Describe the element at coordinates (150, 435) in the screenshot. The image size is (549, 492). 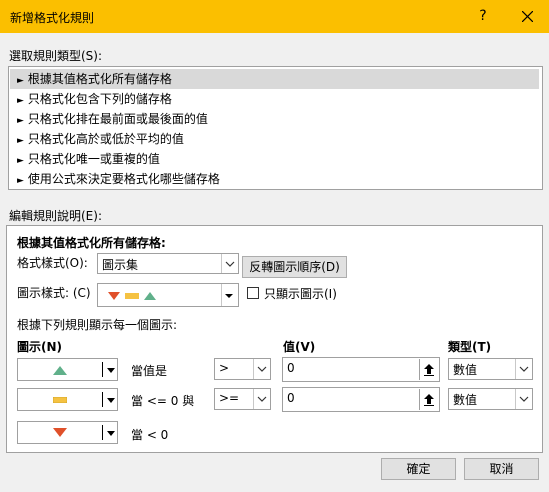
I see `condition-label-row-3: 當 < 0` at that location.